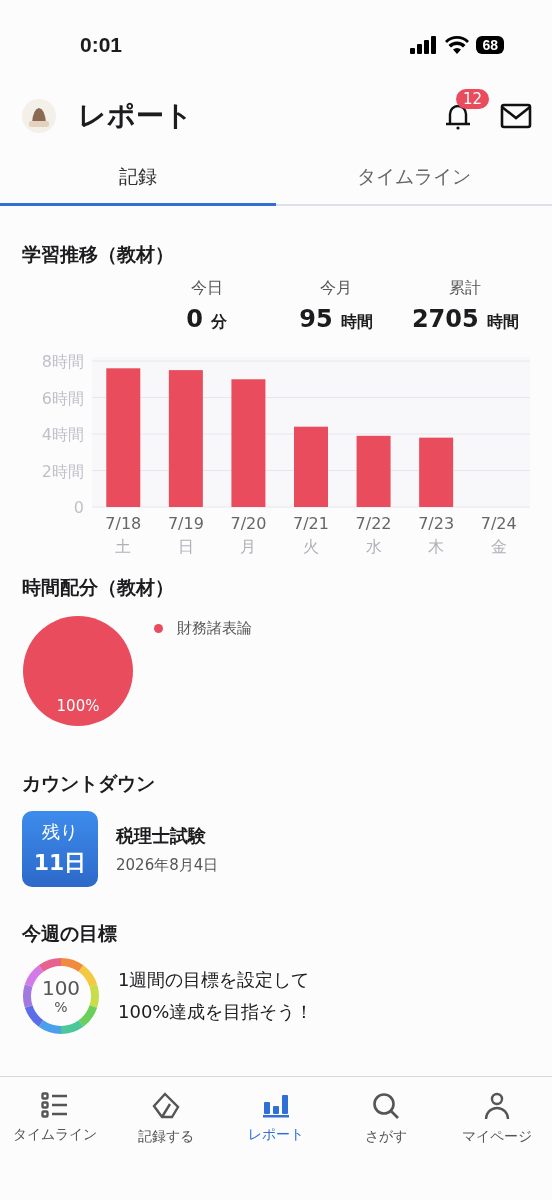 Image resolution: width=552 pixels, height=1200 pixels. What do you see at coordinates (373, 523) in the screenshot?
I see `axis-label: 7/22` at bounding box center [373, 523].